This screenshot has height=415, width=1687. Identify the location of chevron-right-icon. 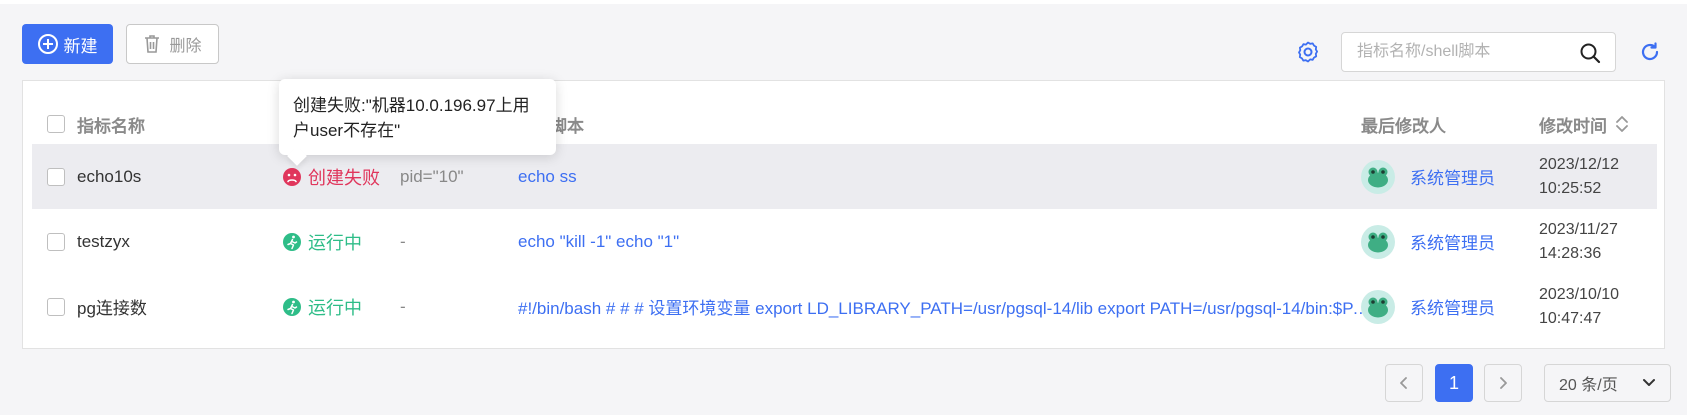
(1503, 383).